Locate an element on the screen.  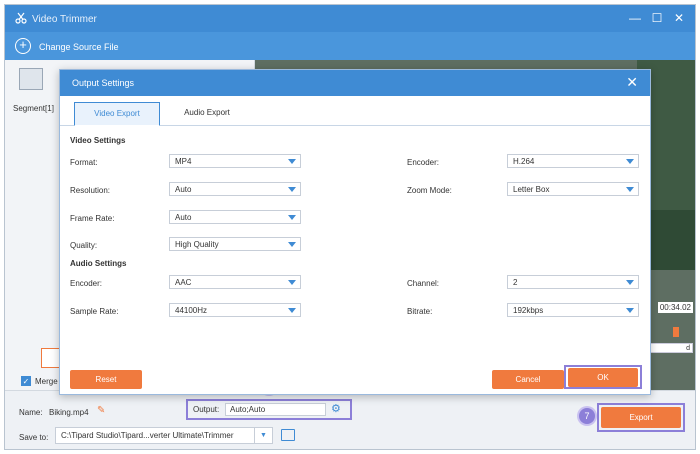
maximize-button: ☐ is located at coordinates (657, 18).